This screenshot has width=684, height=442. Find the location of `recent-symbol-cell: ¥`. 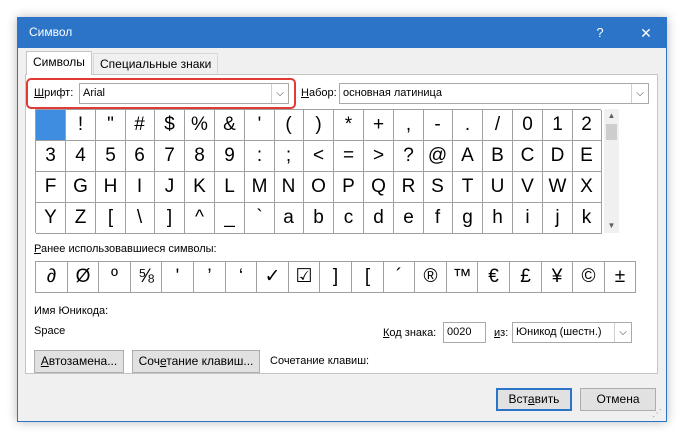

recent-symbol-cell: ¥ is located at coordinates (557, 277).